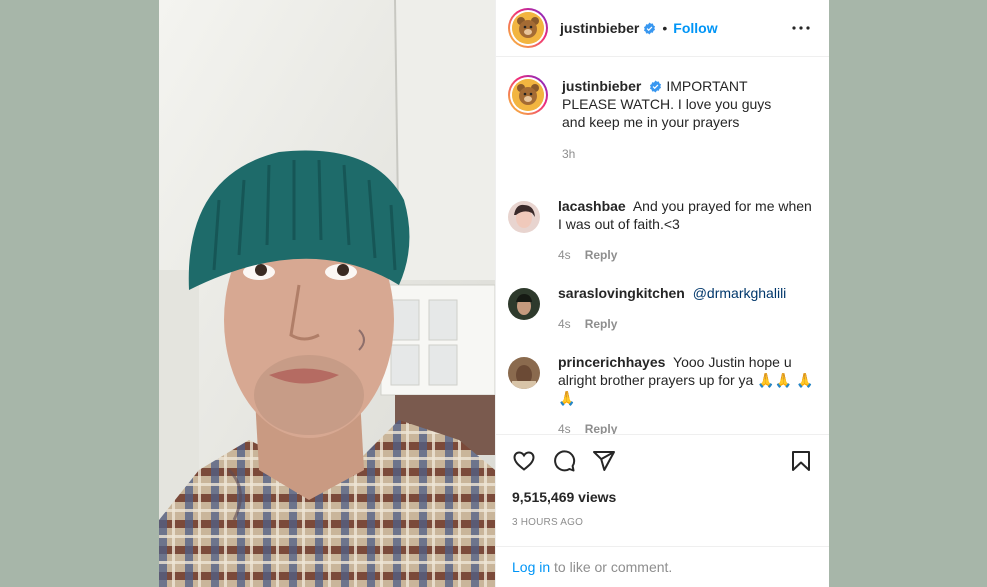 The image size is (987, 587). What do you see at coordinates (568, 154) in the screenshot?
I see `caption-timestamp: 3h` at bounding box center [568, 154].